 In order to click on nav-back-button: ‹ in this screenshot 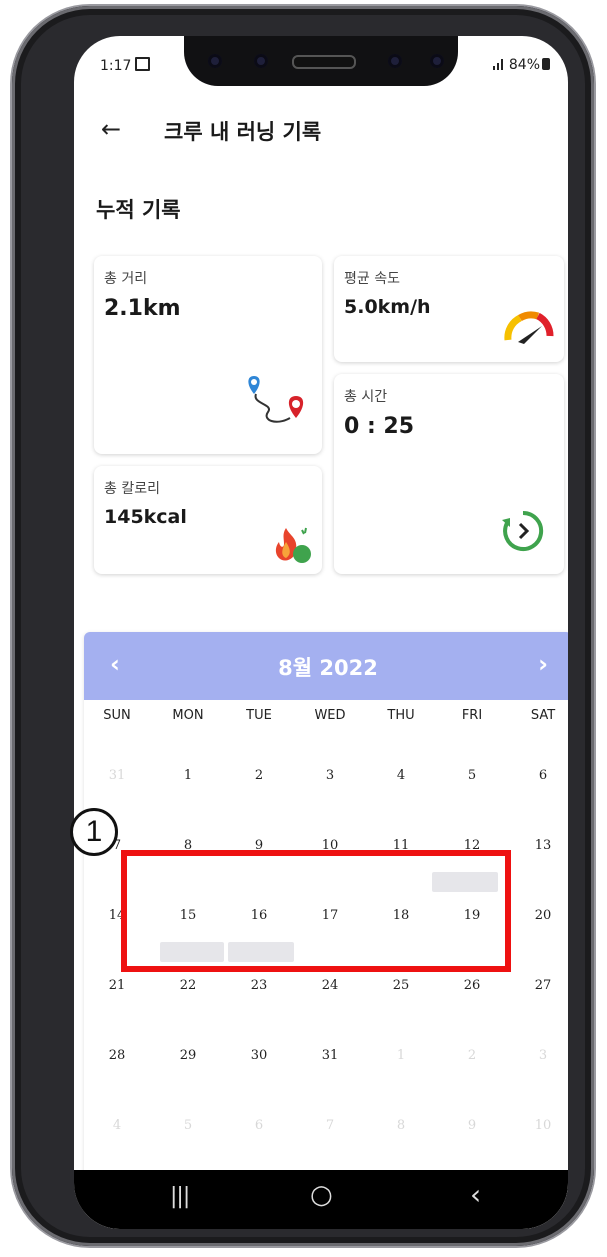, I will do `click(475, 1194)`.